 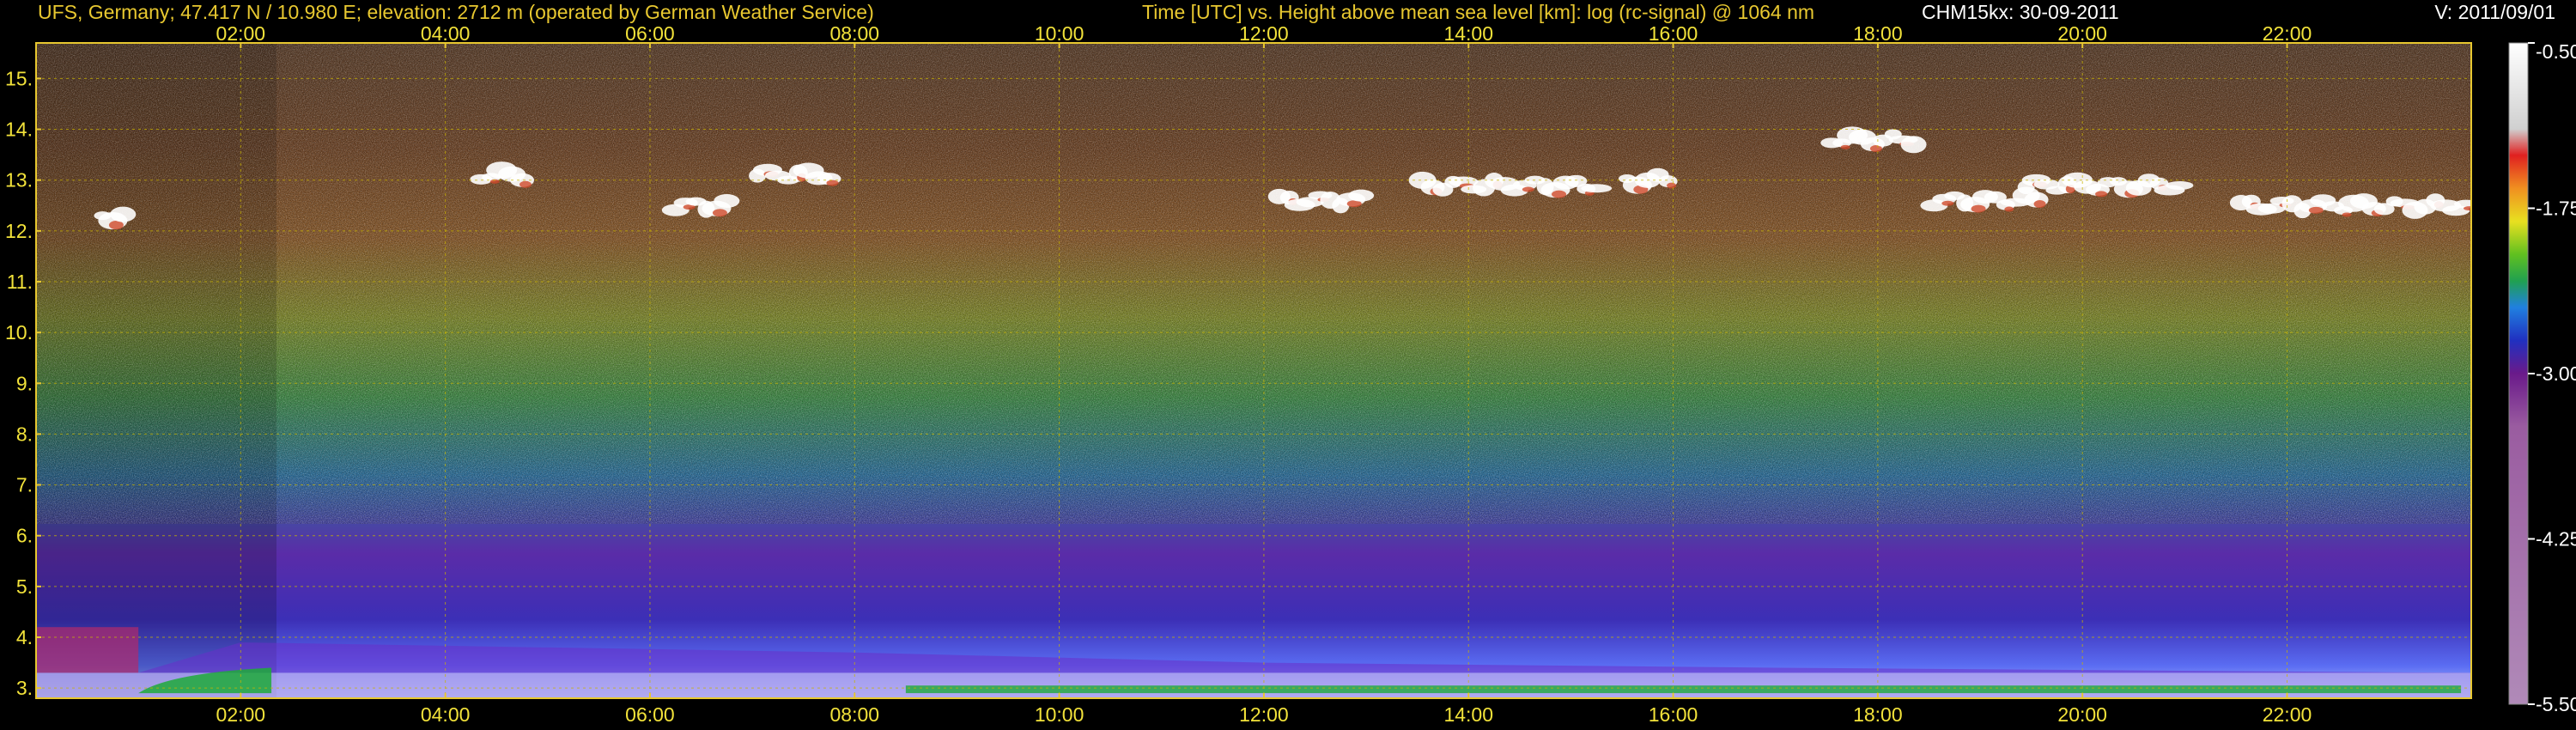 I want to click on cloud-6-edge, so click(x=1672, y=185).